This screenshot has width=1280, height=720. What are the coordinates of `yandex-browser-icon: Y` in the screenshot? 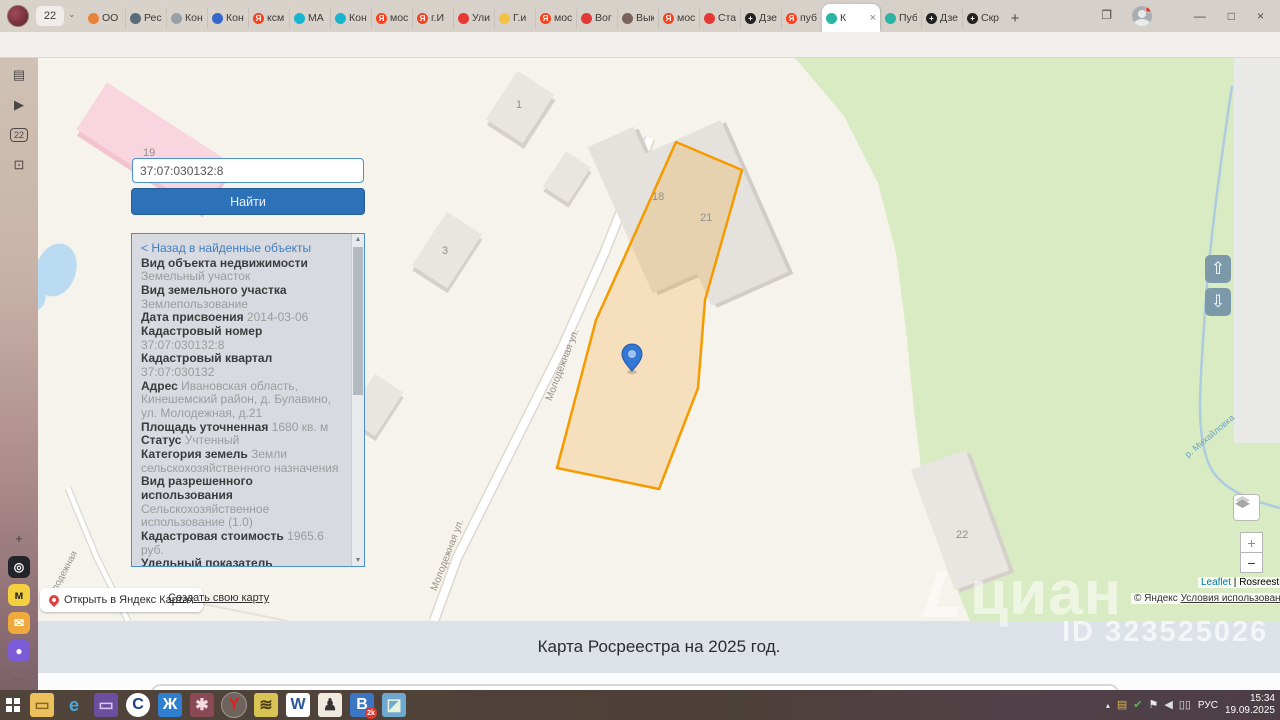 It's located at (234, 705).